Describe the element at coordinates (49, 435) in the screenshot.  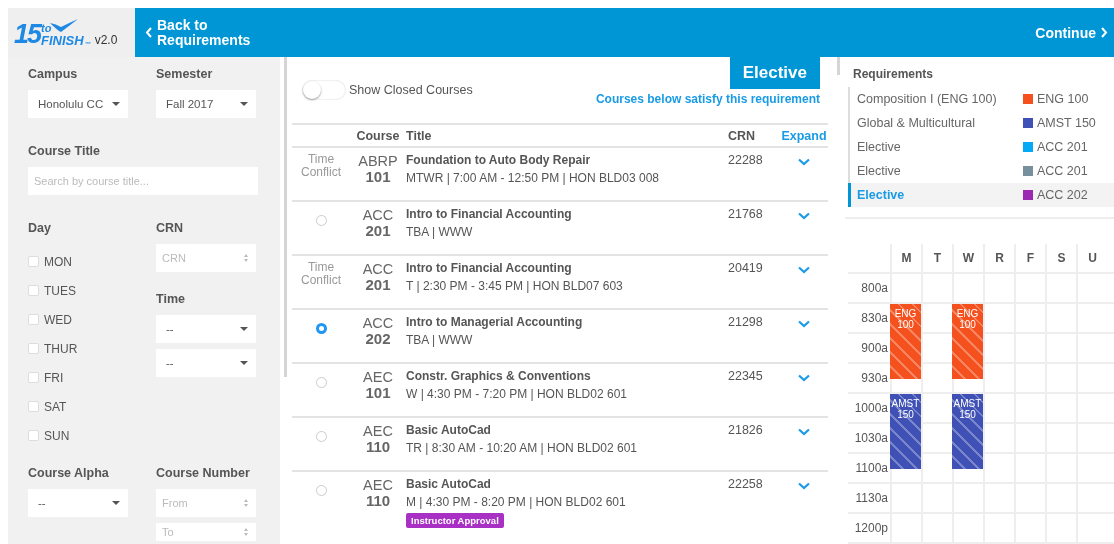
I see `day-checkbox: SUN` at that location.